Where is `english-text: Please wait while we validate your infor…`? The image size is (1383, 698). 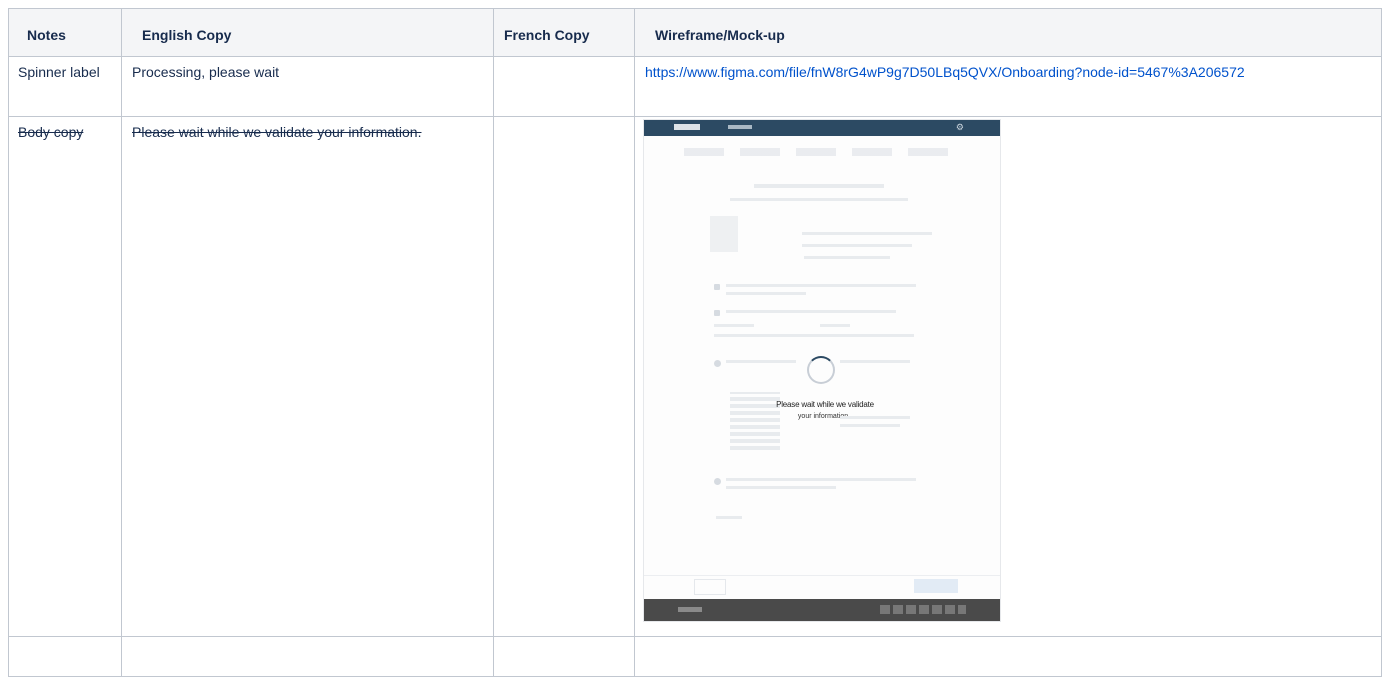
english-text: Please wait while we validate your infor… is located at coordinates (277, 132).